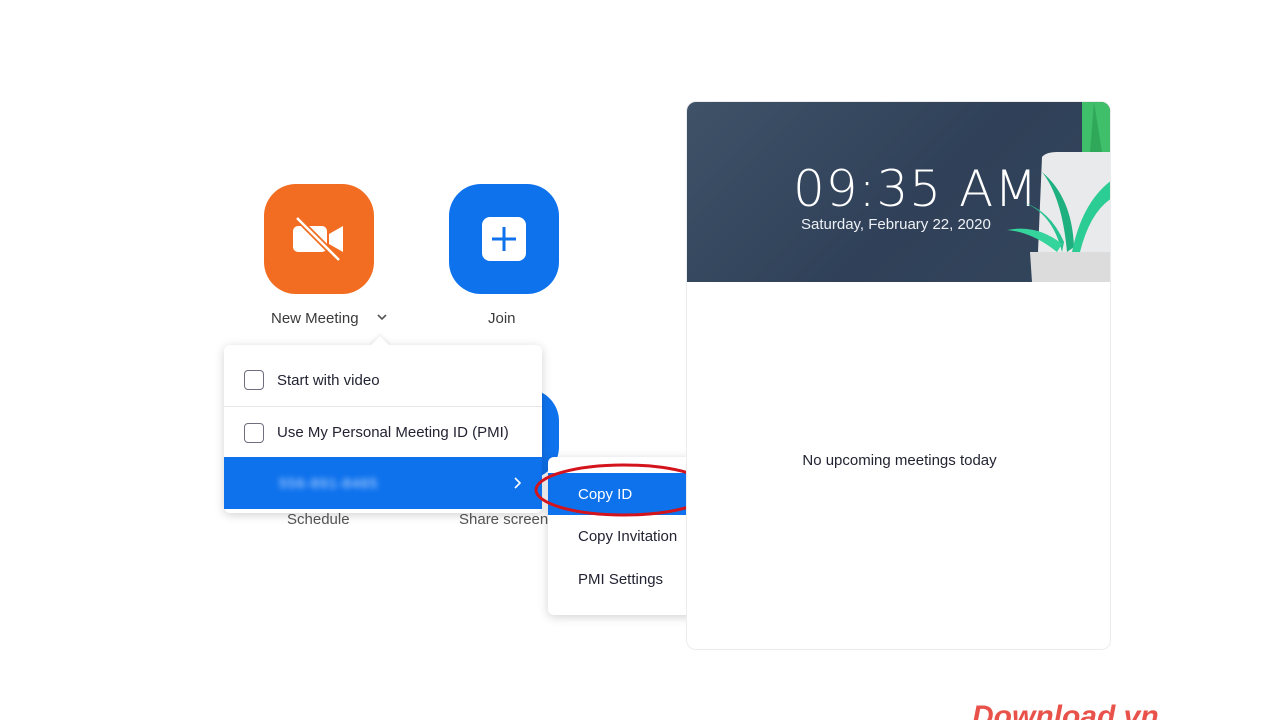 Image resolution: width=1280 pixels, height=720 pixels. I want to click on use-pmi-checkbox, so click(254, 432).